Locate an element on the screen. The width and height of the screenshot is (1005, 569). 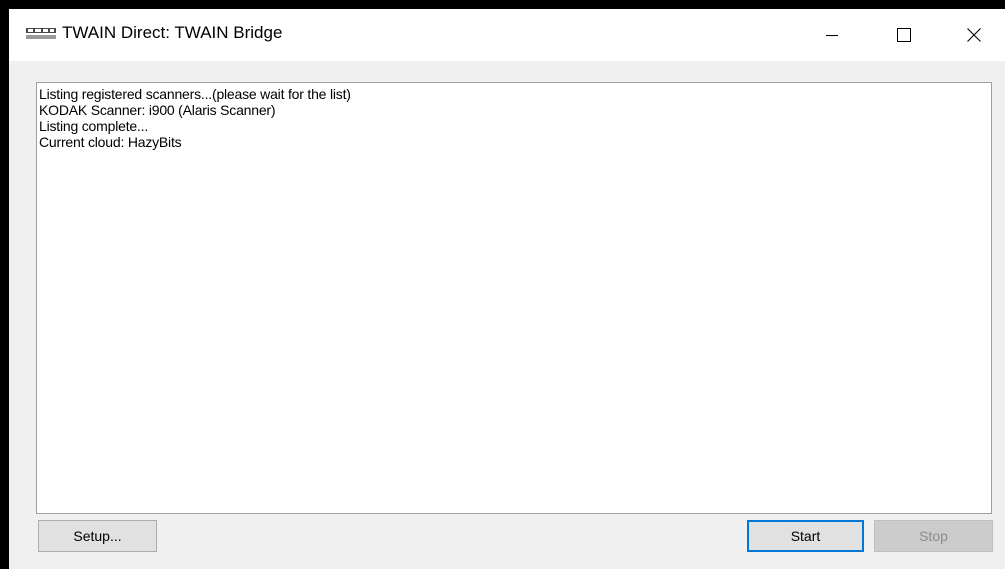
minimize-button is located at coordinates (832, 35).